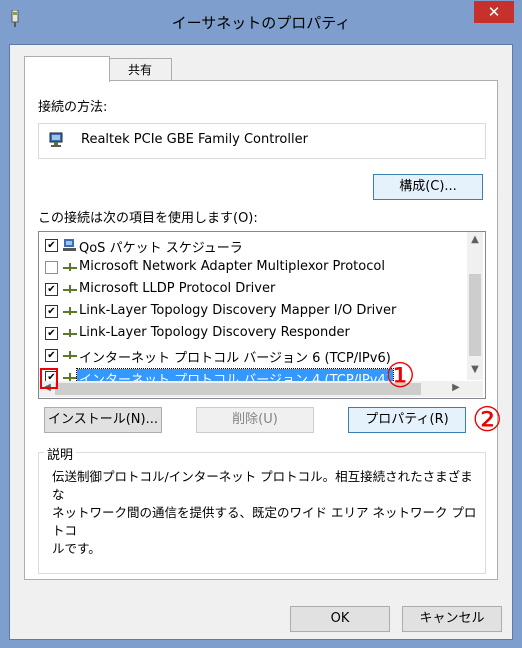 The height and width of the screenshot is (648, 522). I want to click on items-label: この接続は次の項目を使用します(O):, so click(148, 218).